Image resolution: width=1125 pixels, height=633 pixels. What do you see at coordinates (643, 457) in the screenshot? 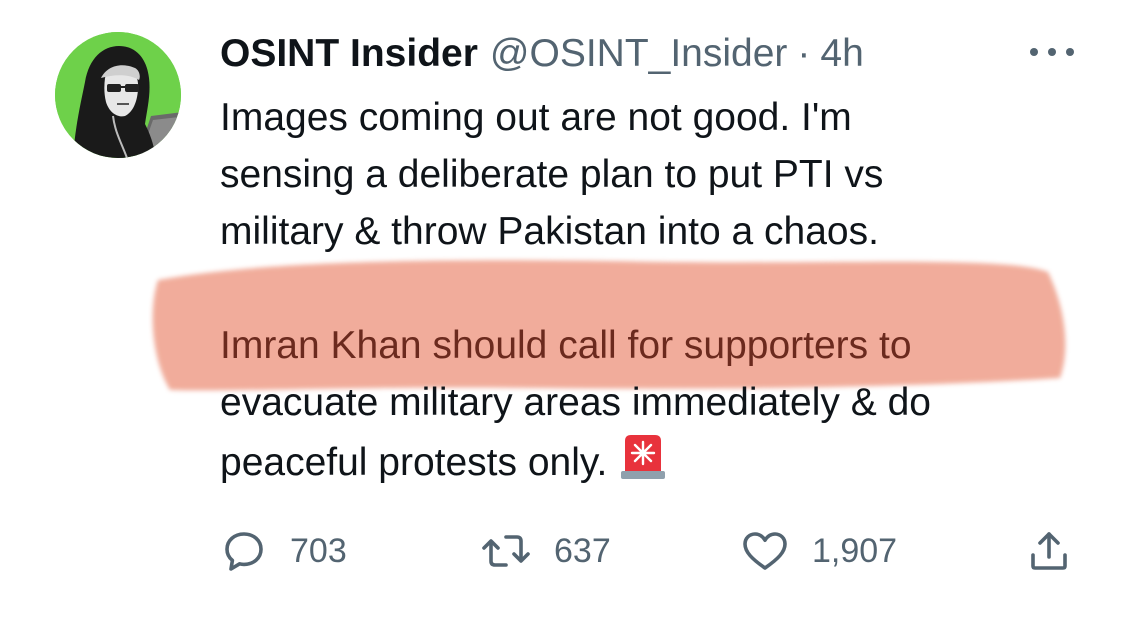
I see `police-light-emoji-icon` at bounding box center [643, 457].